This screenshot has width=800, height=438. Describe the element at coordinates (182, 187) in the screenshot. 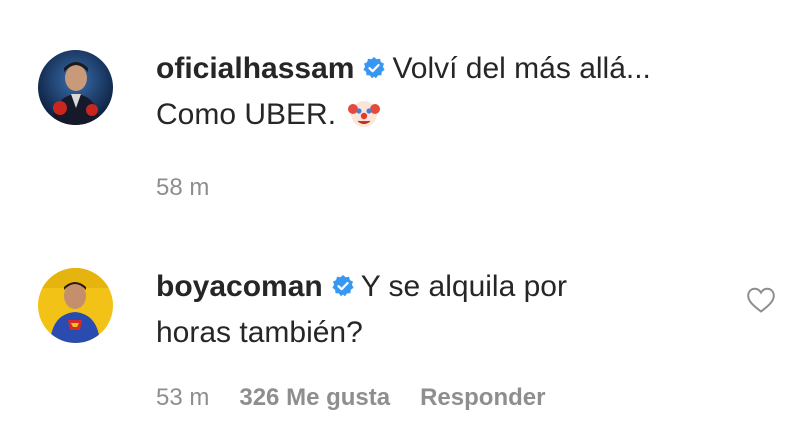

I see `comment-time: 58 m` at that location.